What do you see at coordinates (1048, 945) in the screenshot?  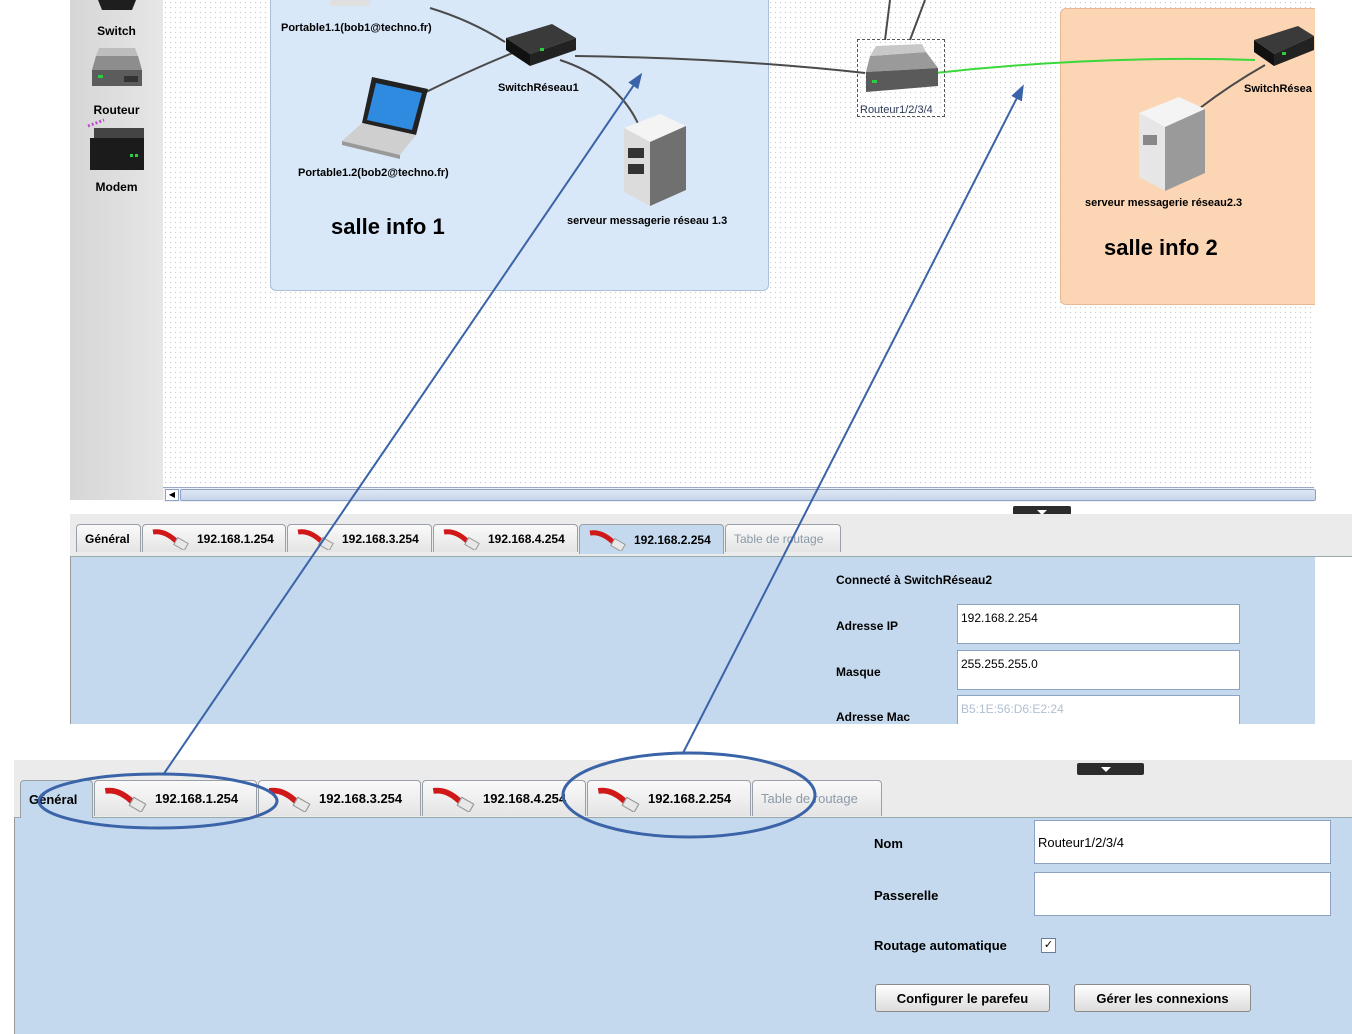 I see `auto-routing-checkbox: ✓` at bounding box center [1048, 945].